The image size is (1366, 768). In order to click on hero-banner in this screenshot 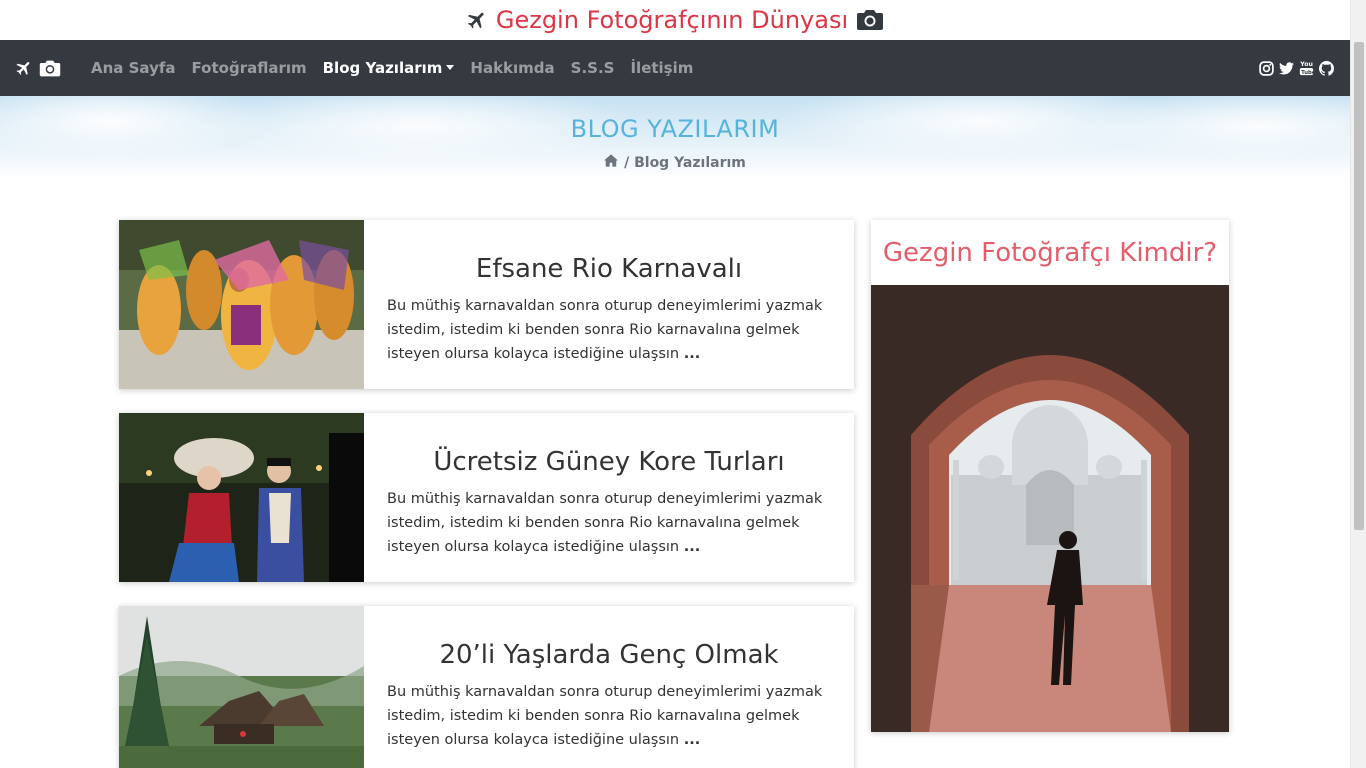, I will do `click(675, 151)`.